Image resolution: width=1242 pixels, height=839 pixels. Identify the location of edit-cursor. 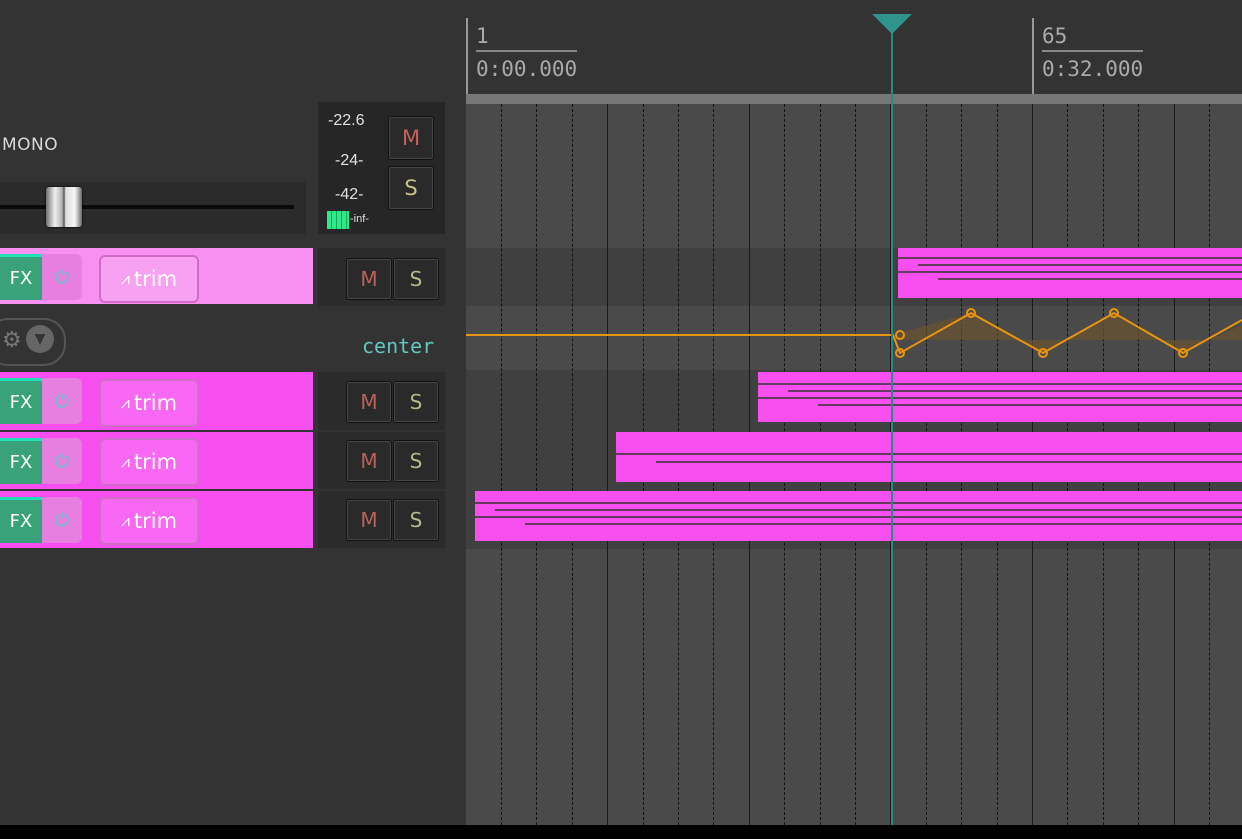
(892, 425).